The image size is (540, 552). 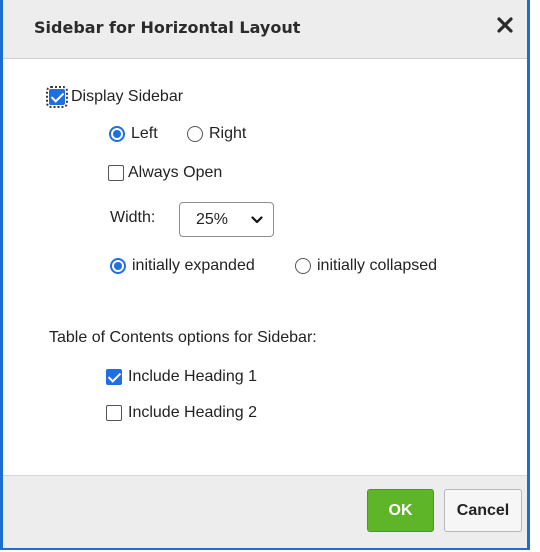 What do you see at coordinates (167, 27) in the screenshot?
I see `dialog-title: Sidebar for Horizontal Layout` at bounding box center [167, 27].